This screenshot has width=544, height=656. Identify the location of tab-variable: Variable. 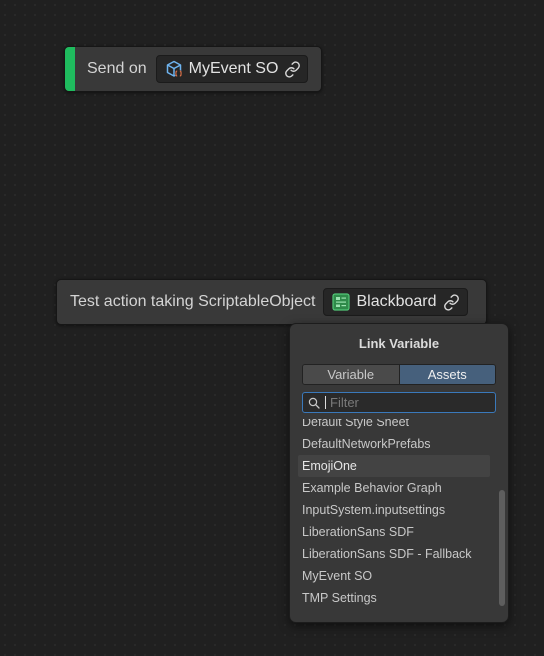
(351, 374).